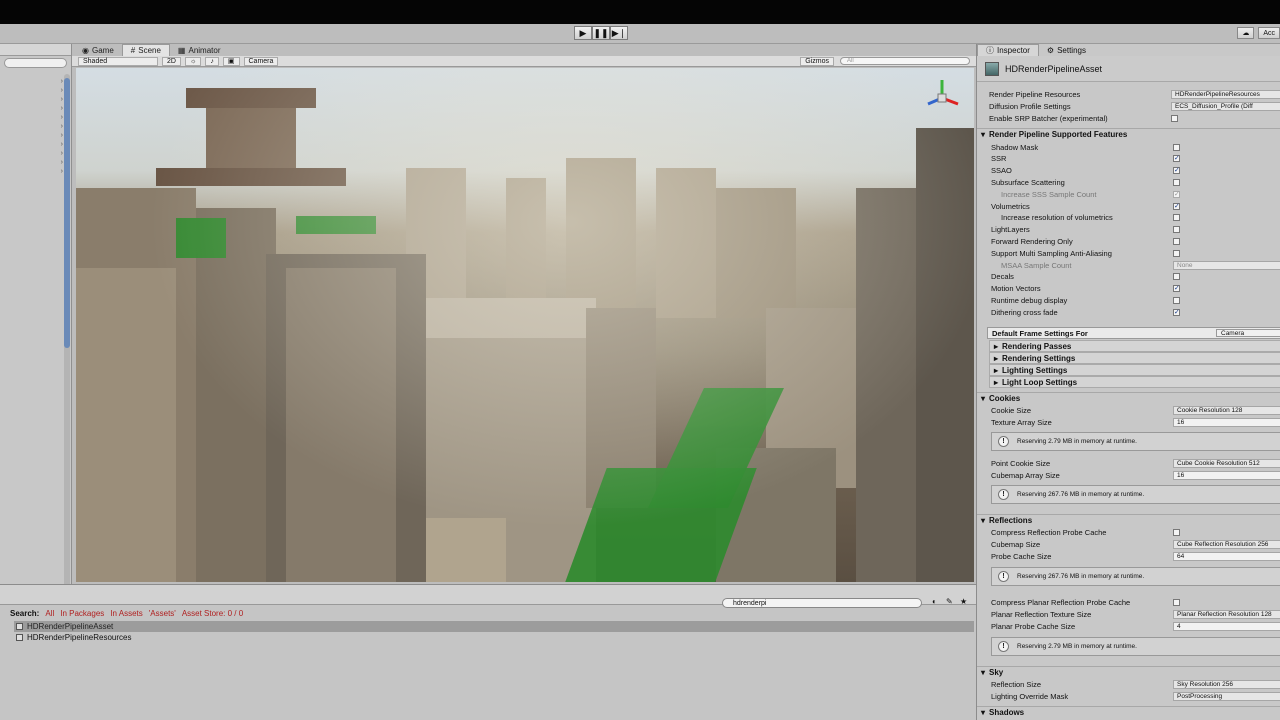 The image size is (1280, 720). I want to click on frame-settings-row: Default Frame Settings For Camera, so click(1133, 333).